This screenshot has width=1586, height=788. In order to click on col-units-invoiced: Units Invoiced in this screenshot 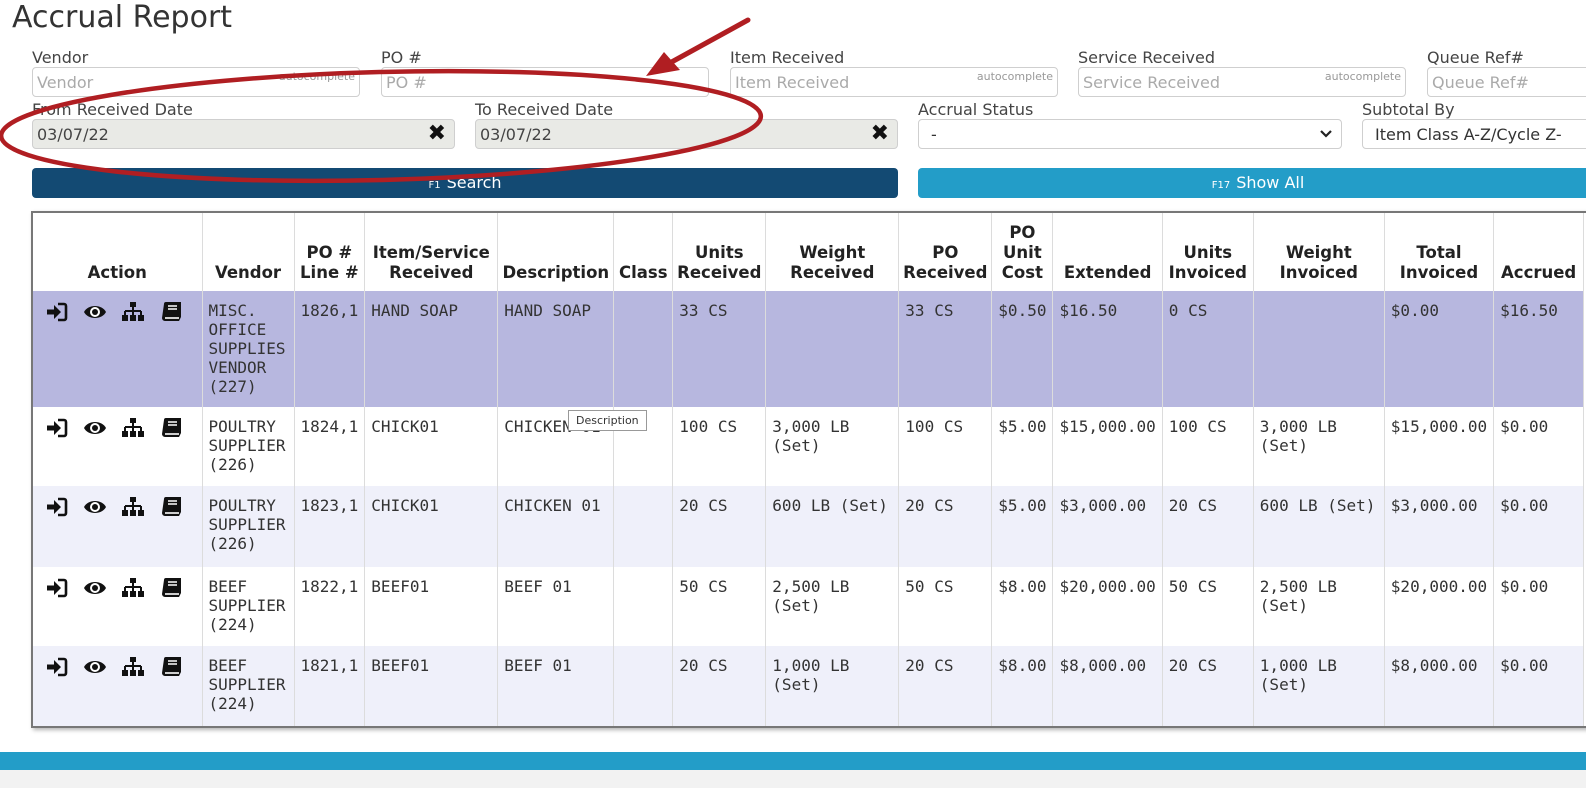, I will do `click(1208, 252)`.